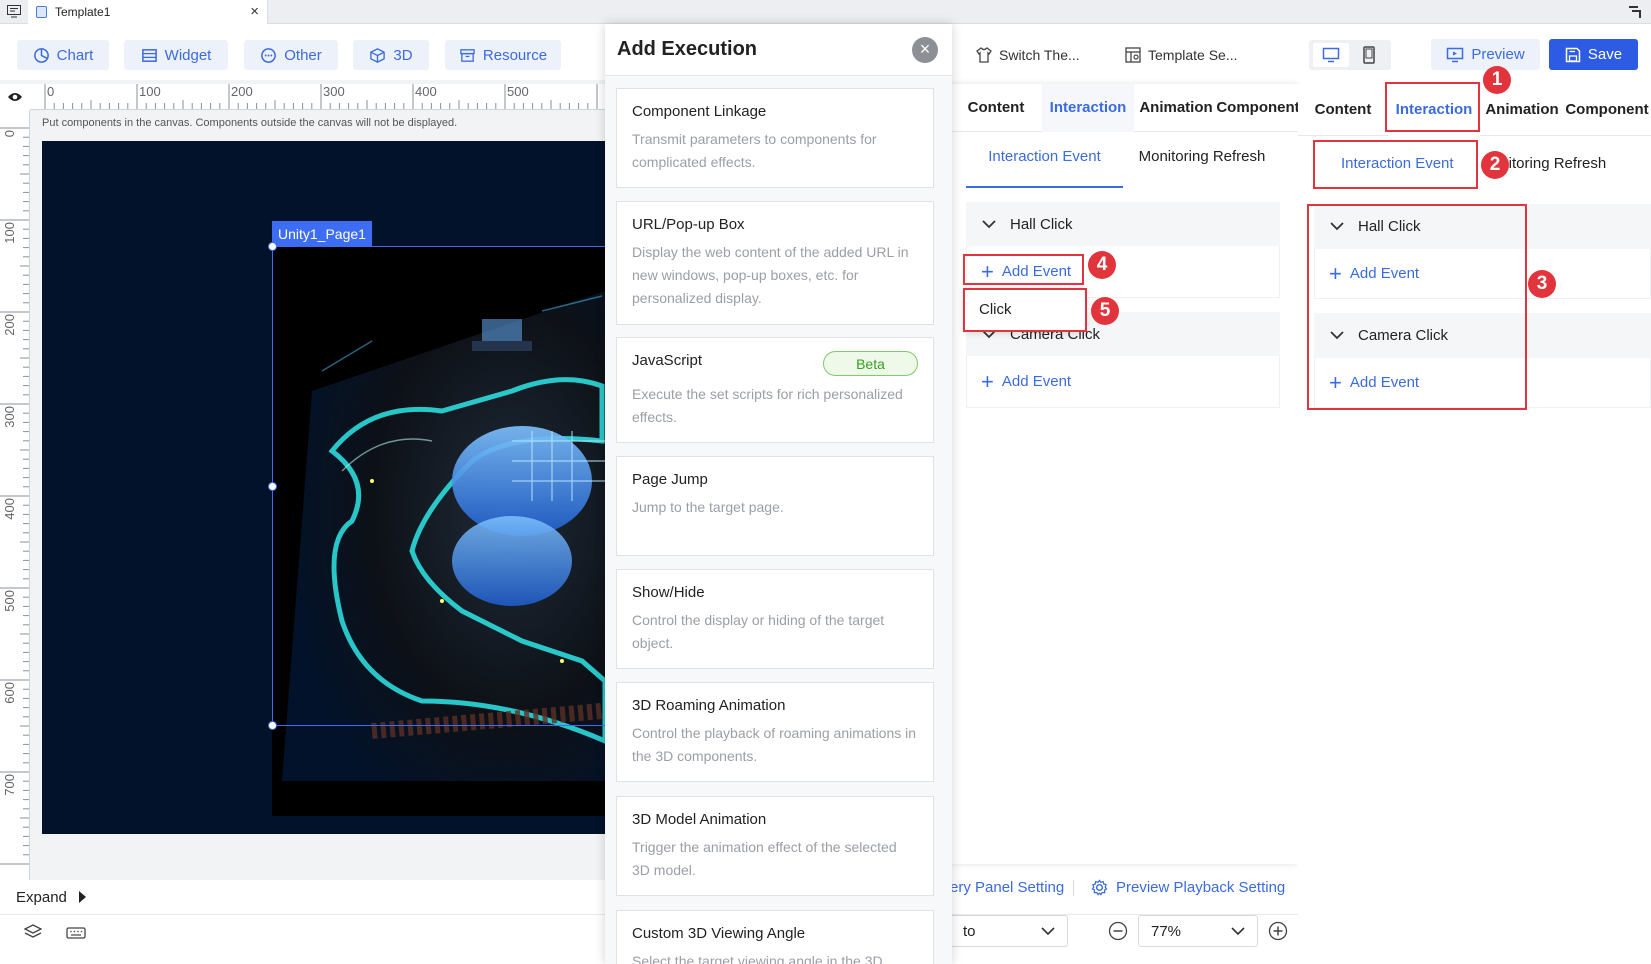 The height and width of the screenshot is (964, 1651). I want to click on query-panel-setting-link: ery Panel Setting, so click(1007, 887).